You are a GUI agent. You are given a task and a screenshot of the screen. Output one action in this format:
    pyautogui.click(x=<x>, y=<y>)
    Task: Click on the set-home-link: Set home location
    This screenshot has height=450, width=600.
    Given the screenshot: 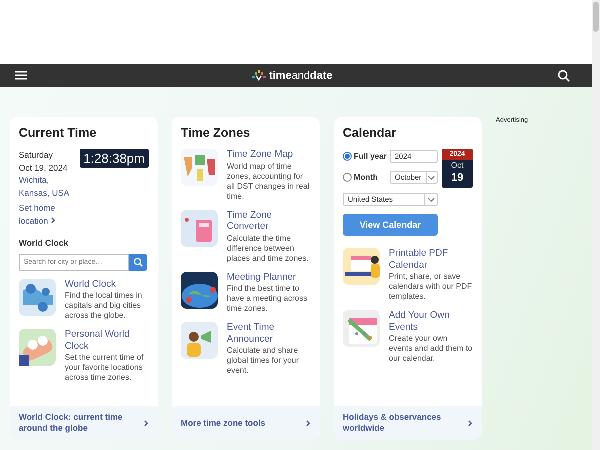 What is the action you would take?
    pyautogui.click(x=48, y=214)
    